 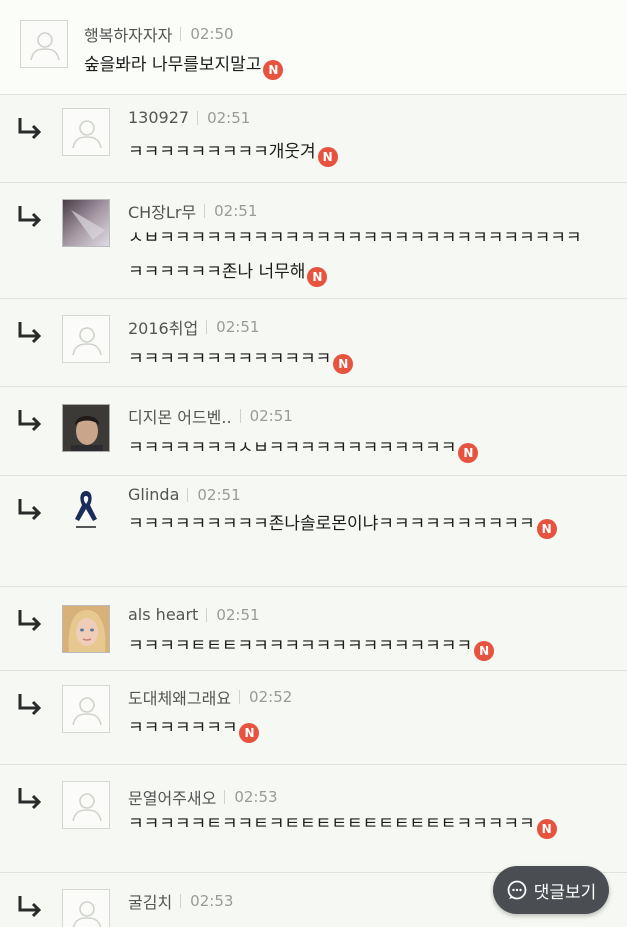 I want to click on comment-author: Glinda, so click(x=153, y=494).